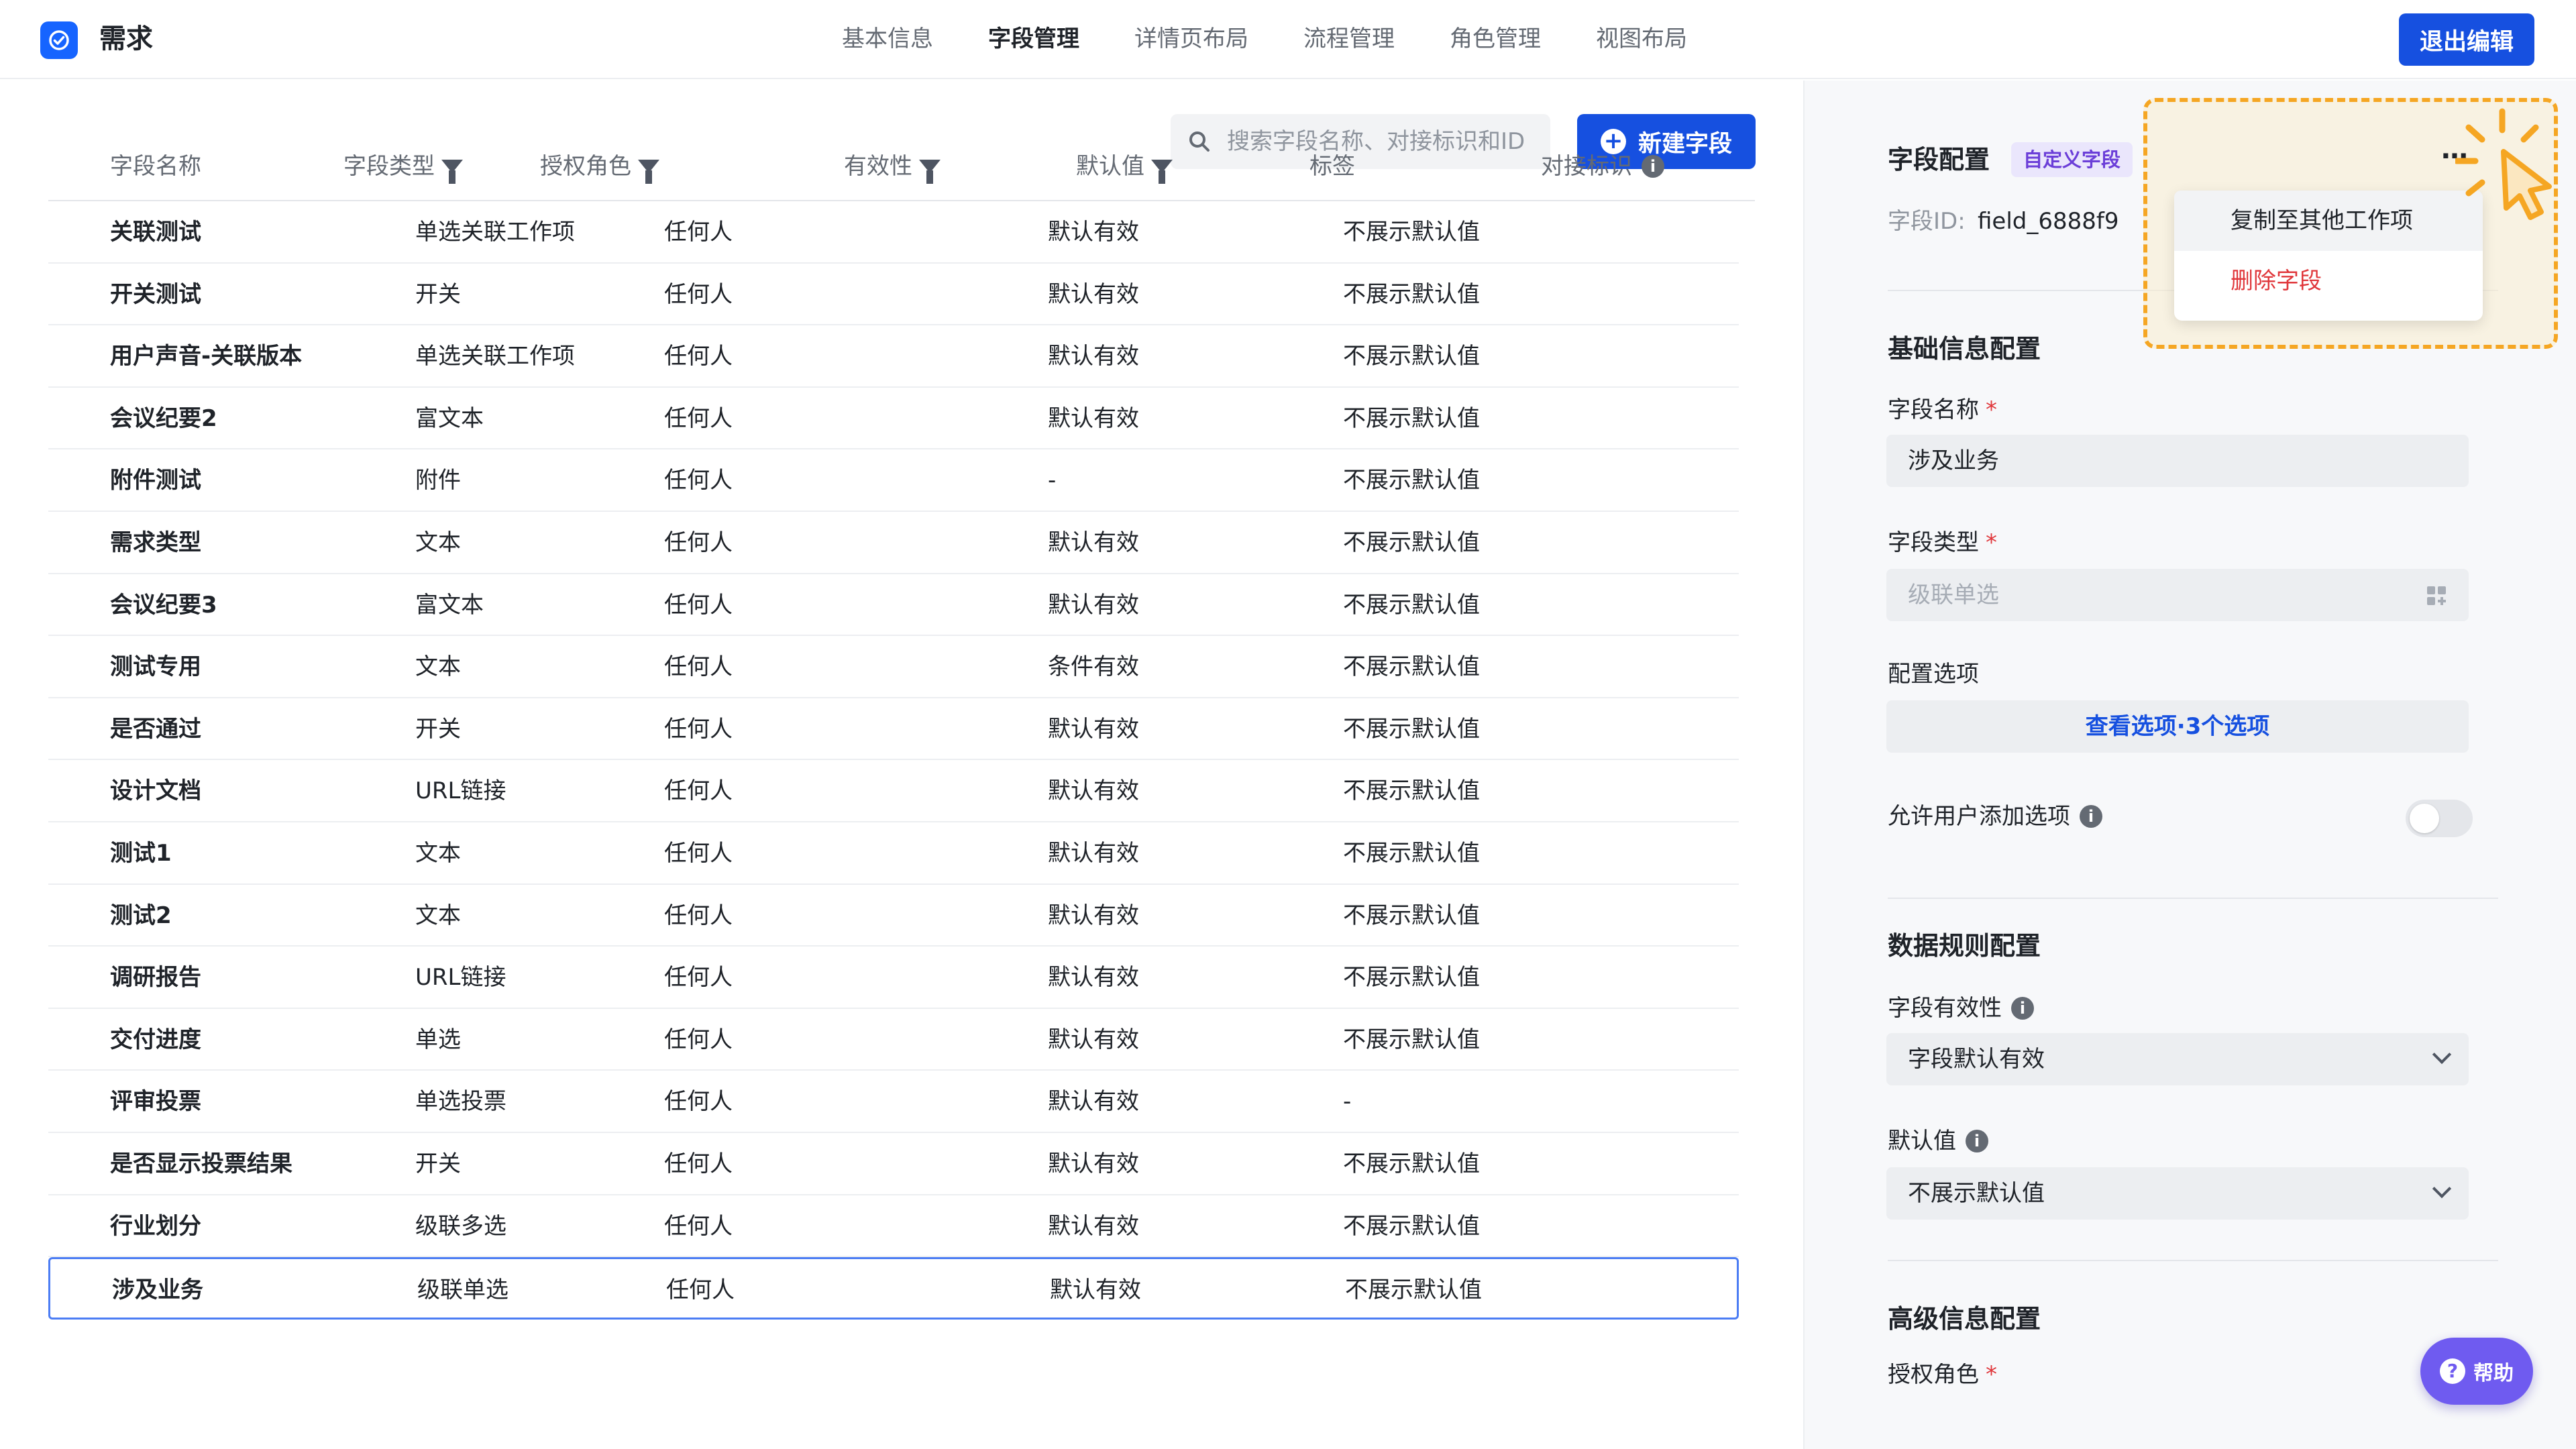  I want to click on default-label: 默认值 i, so click(1938, 1141).